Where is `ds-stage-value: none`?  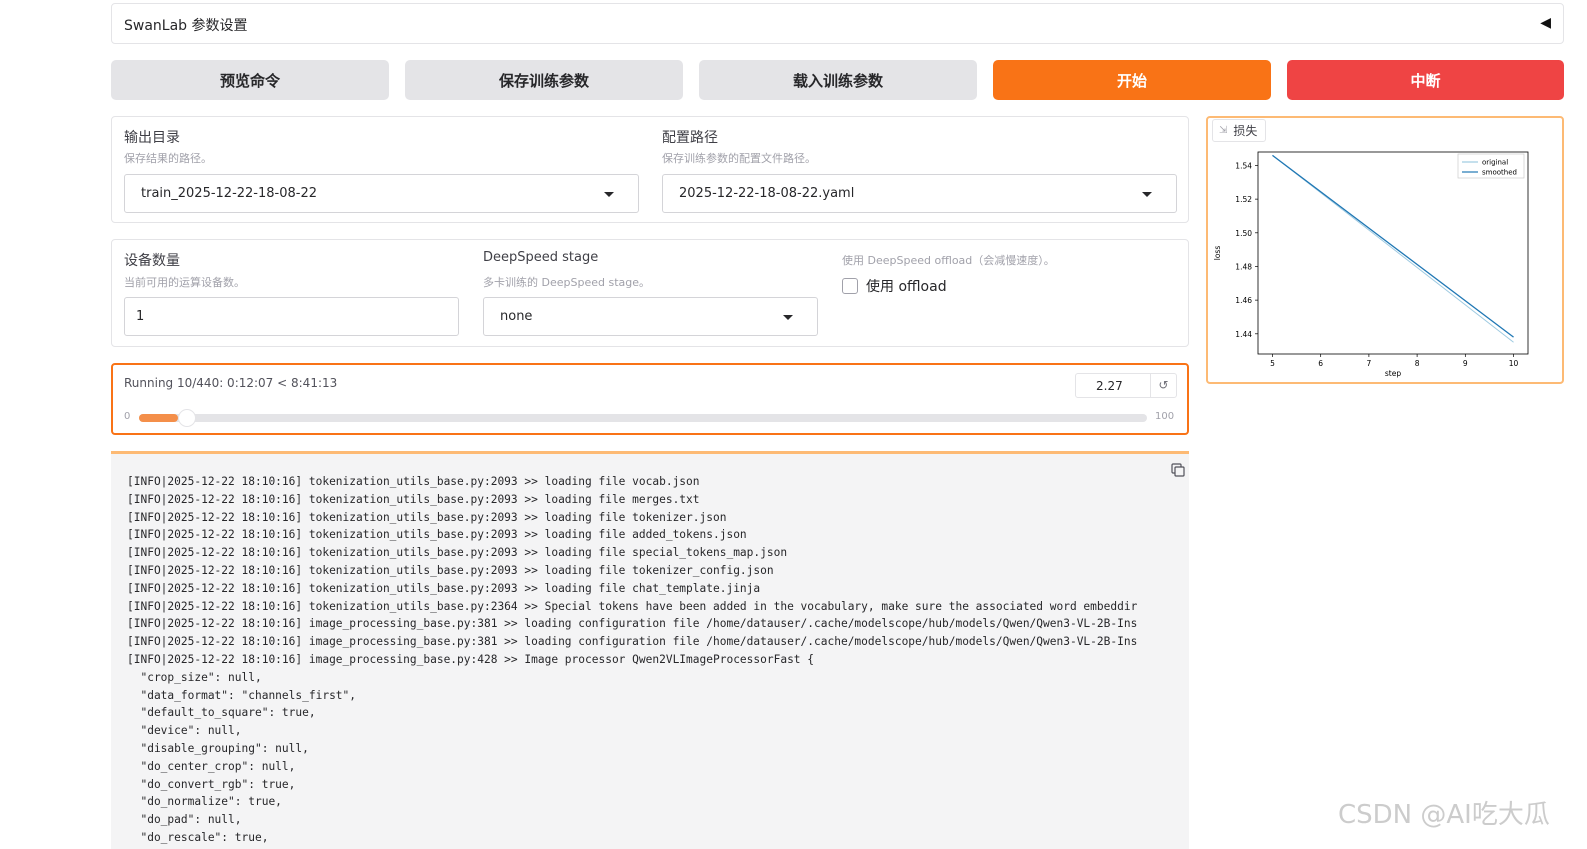
ds-stage-value: none is located at coordinates (516, 316).